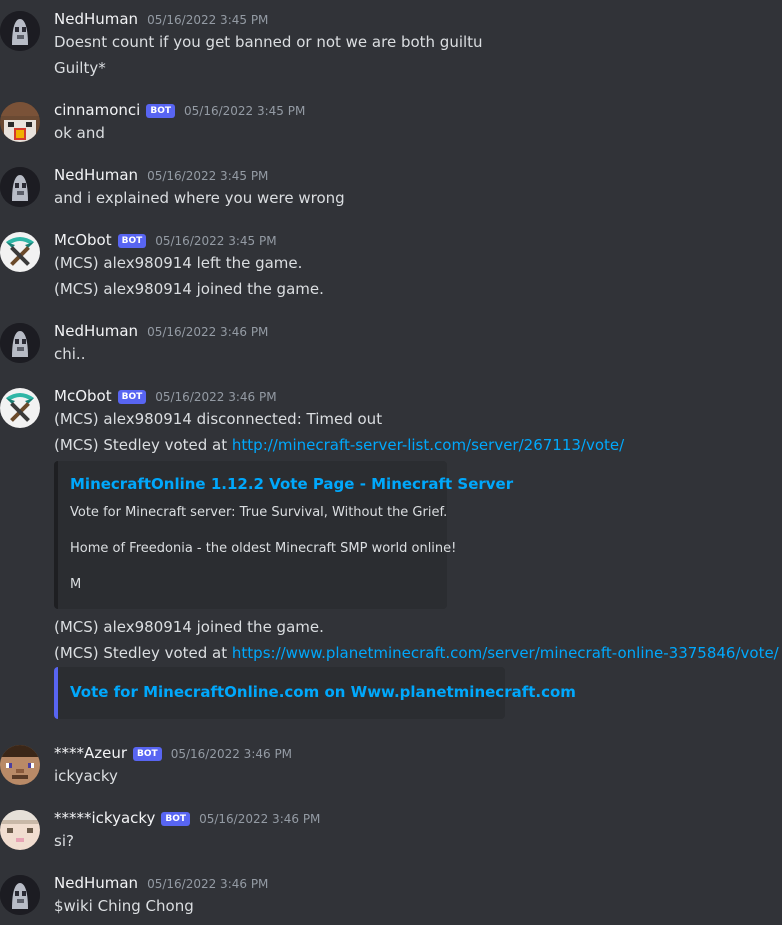 Image resolution: width=782 pixels, height=925 pixels. I want to click on message-header: McObot BOT 05/16/2022 3:46 PM, so click(165, 396).